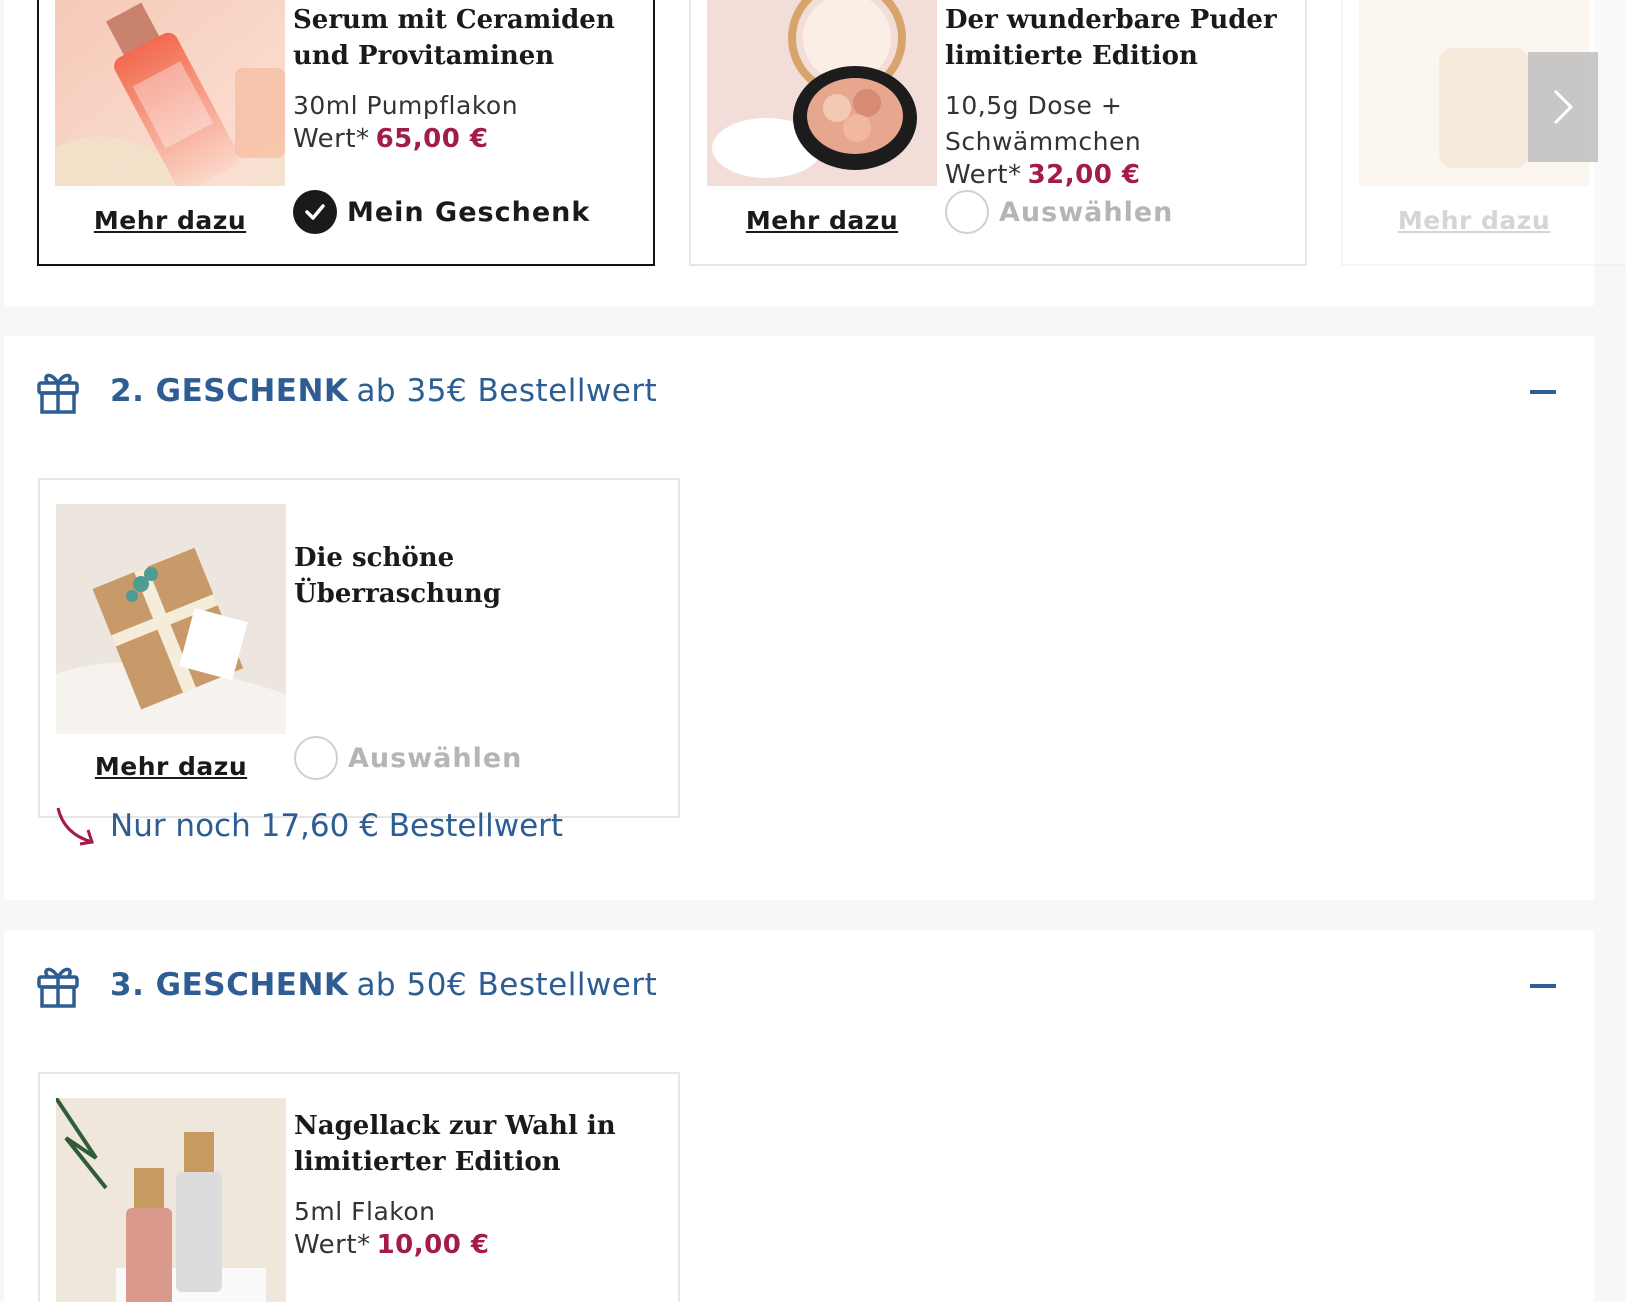 Image resolution: width=1626 pixels, height=1302 pixels. What do you see at coordinates (432, 139) in the screenshot?
I see `price-value: 65,00 €` at bounding box center [432, 139].